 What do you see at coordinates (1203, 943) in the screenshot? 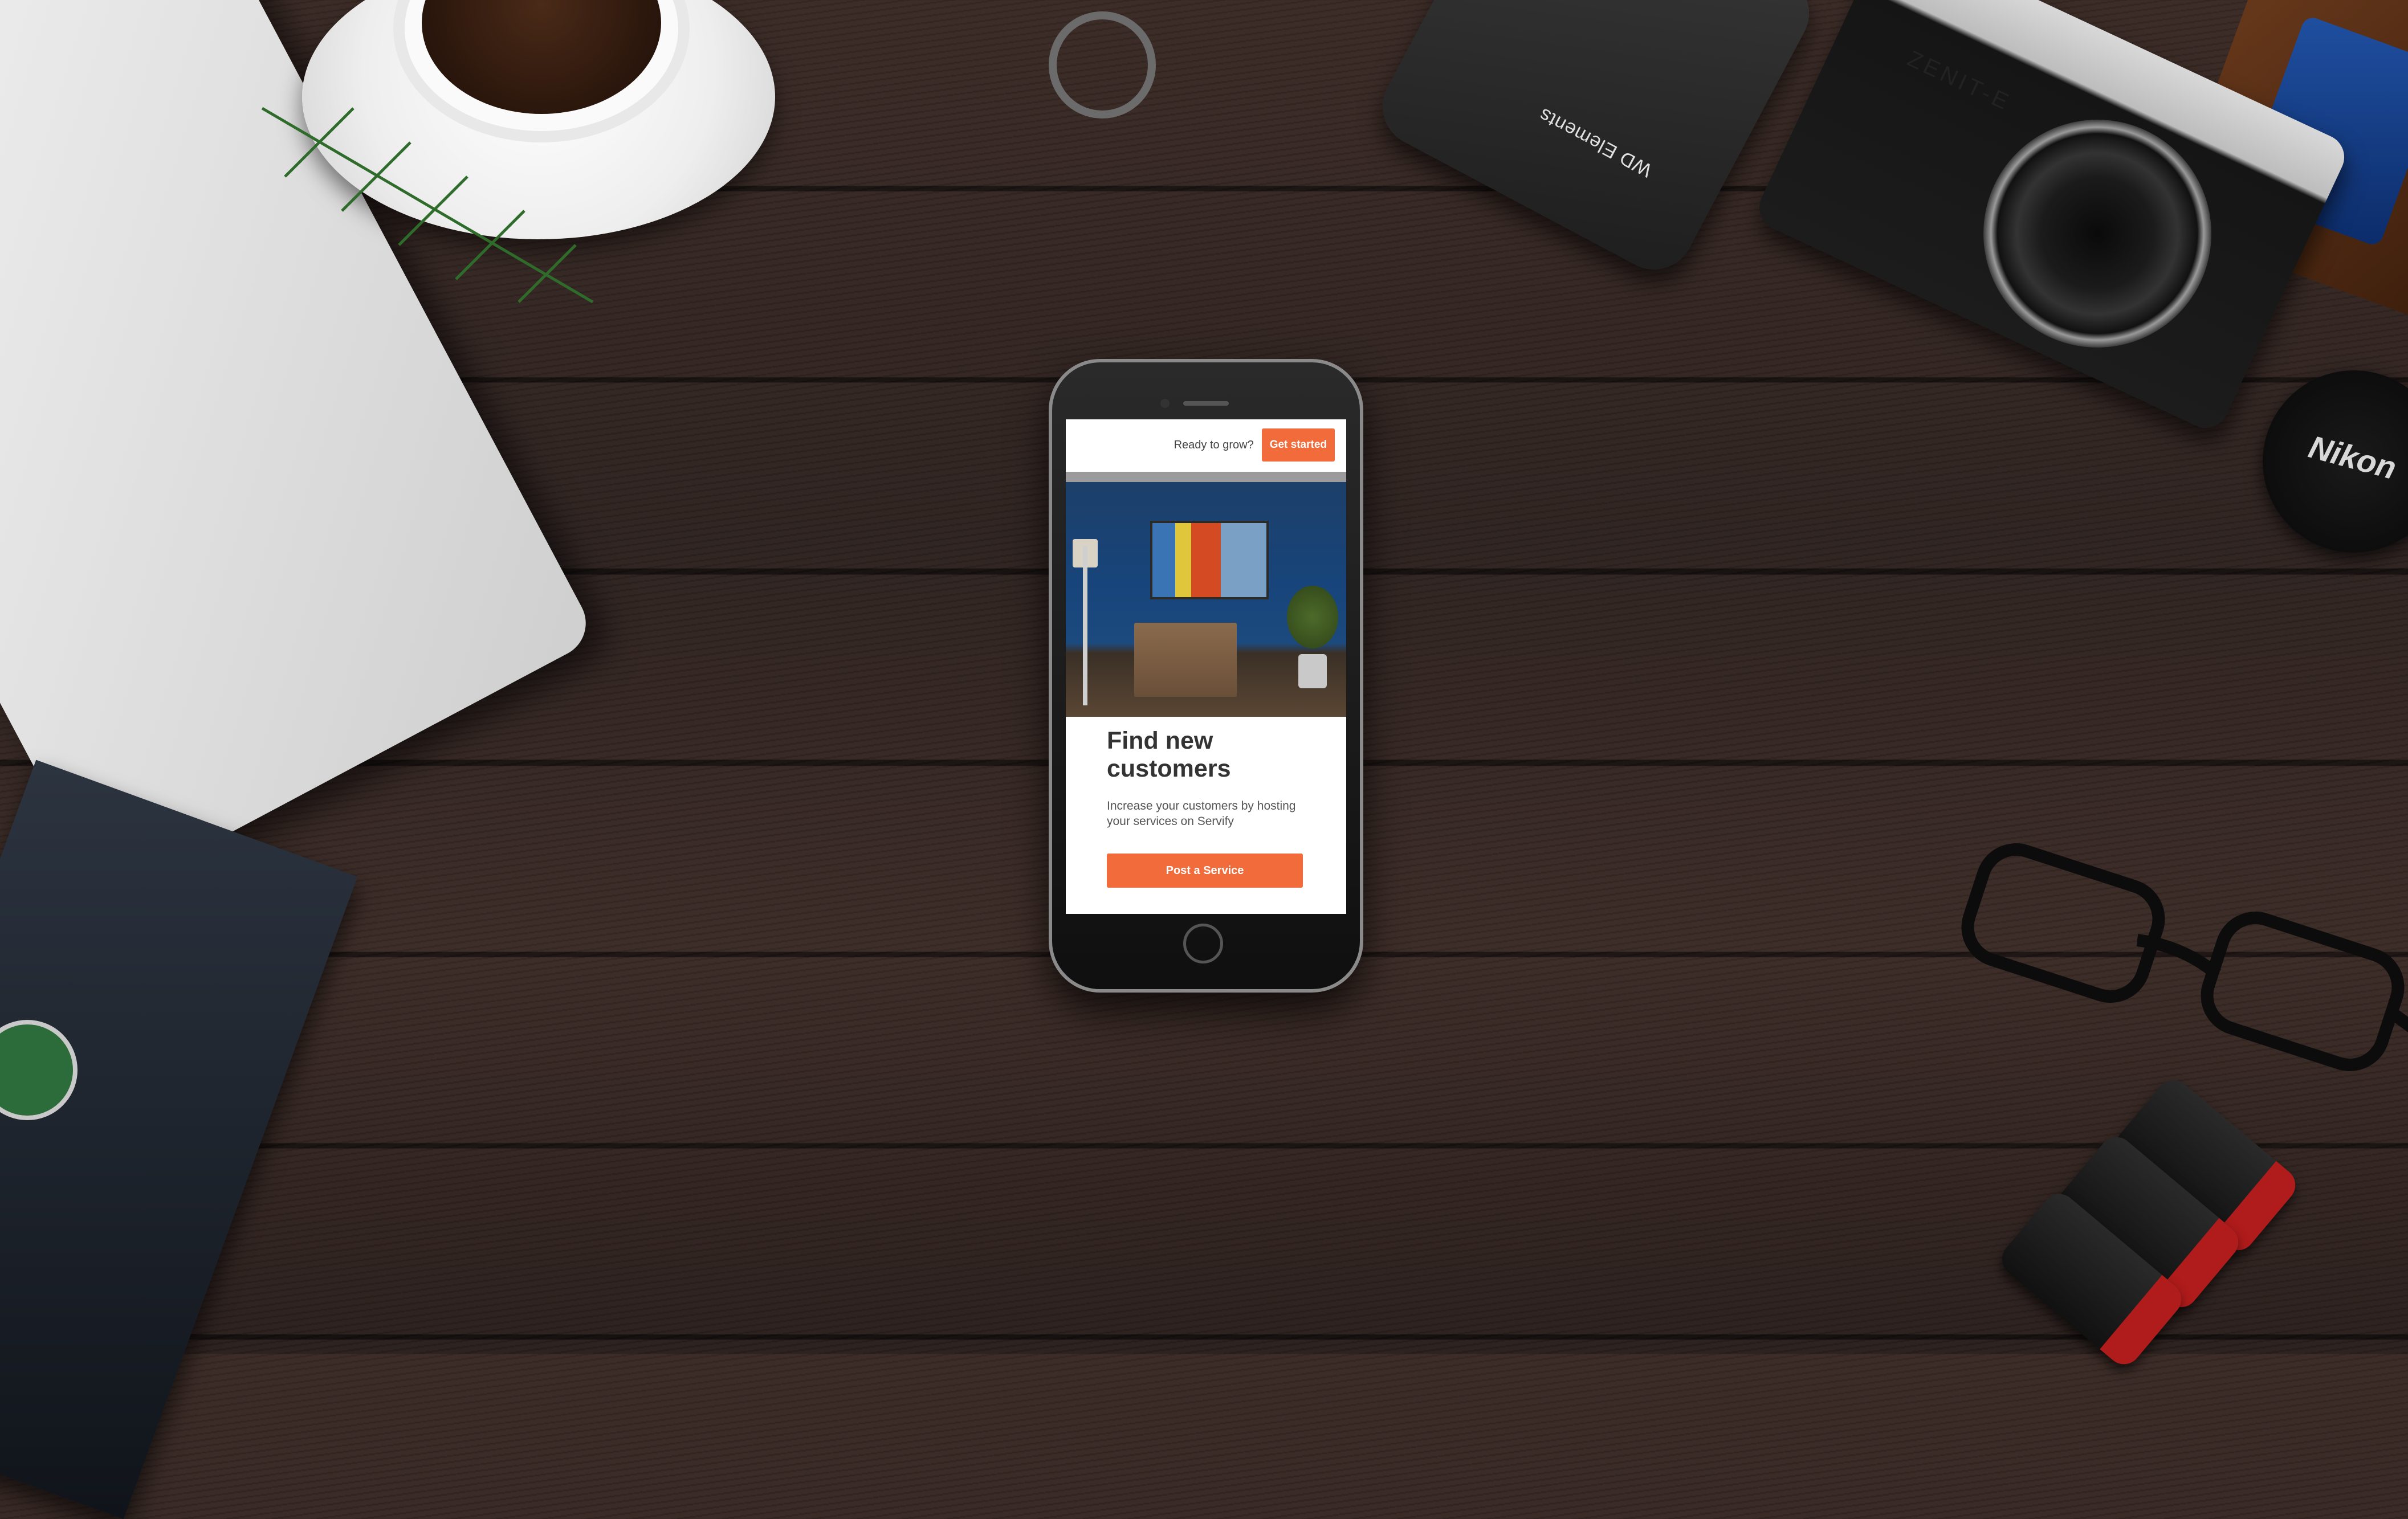
I see `home-button` at bounding box center [1203, 943].